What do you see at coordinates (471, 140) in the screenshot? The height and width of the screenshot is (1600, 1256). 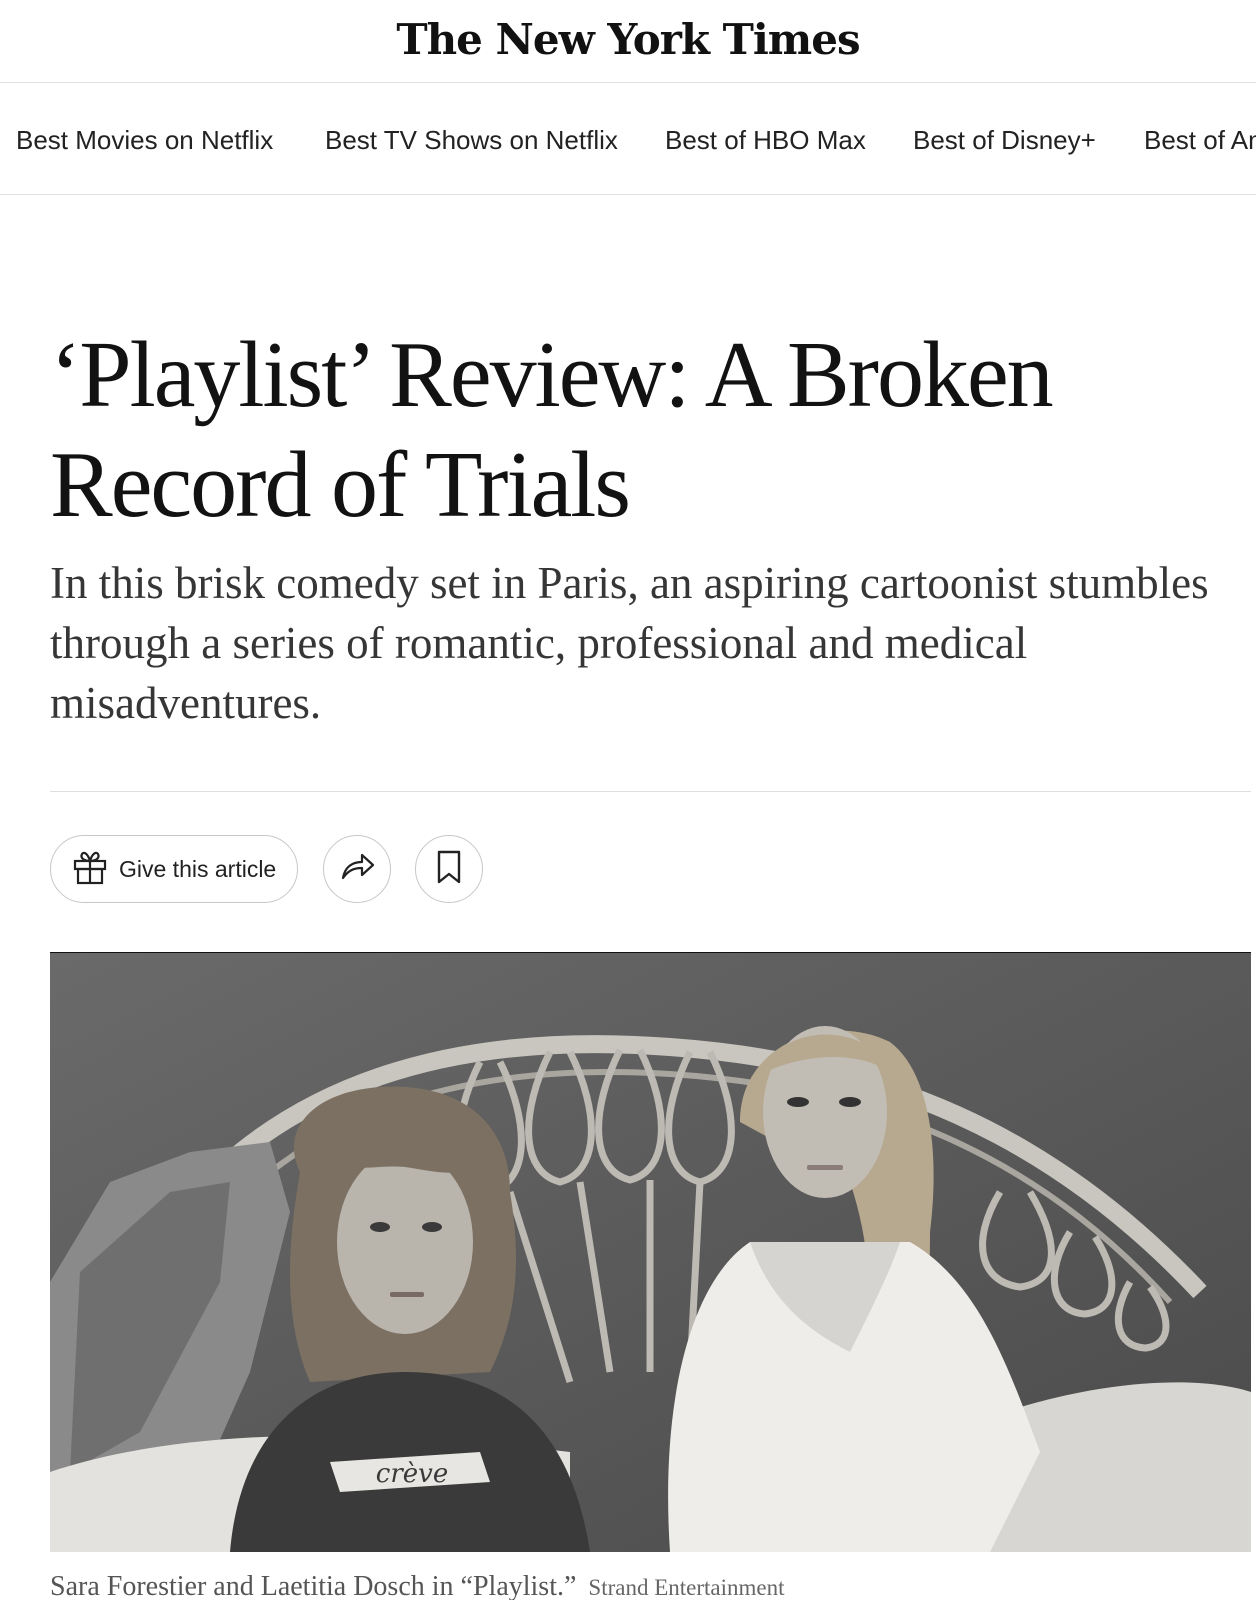 I see `nav-item-best-tv-netflix: Best TV Shows on Netflix` at bounding box center [471, 140].